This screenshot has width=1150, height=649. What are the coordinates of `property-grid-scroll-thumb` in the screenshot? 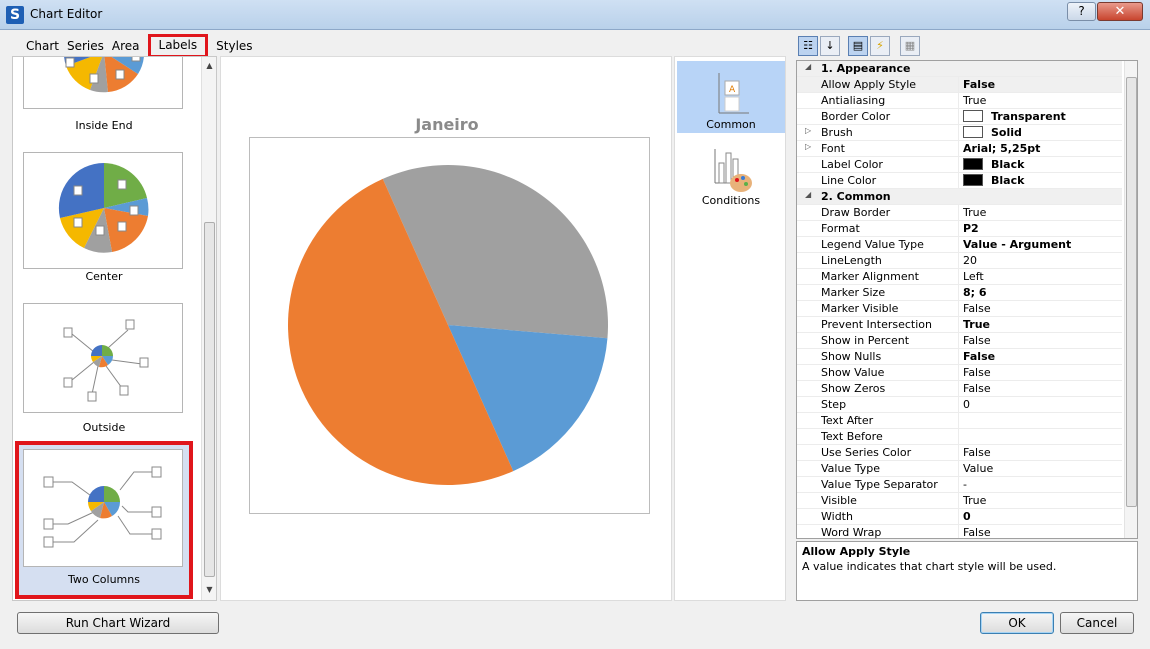 It's located at (1131, 292).